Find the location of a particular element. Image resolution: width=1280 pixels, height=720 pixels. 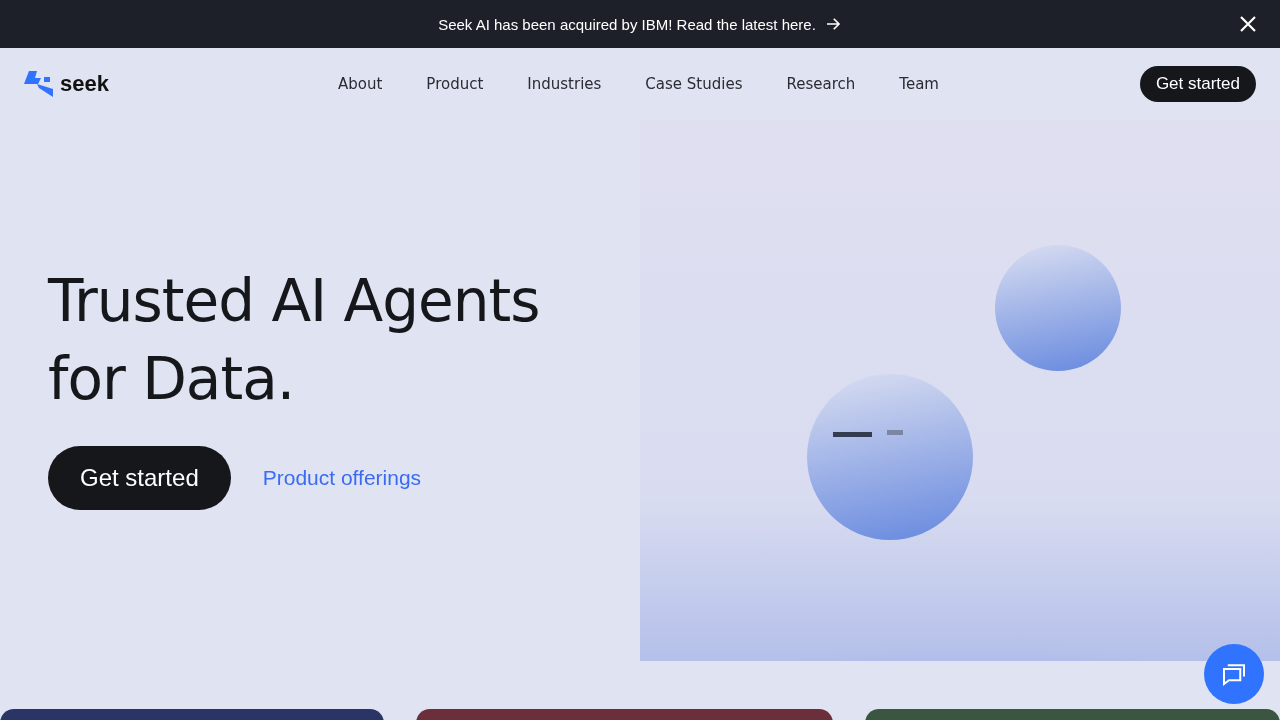

logo-text: seek is located at coordinates (84, 84).